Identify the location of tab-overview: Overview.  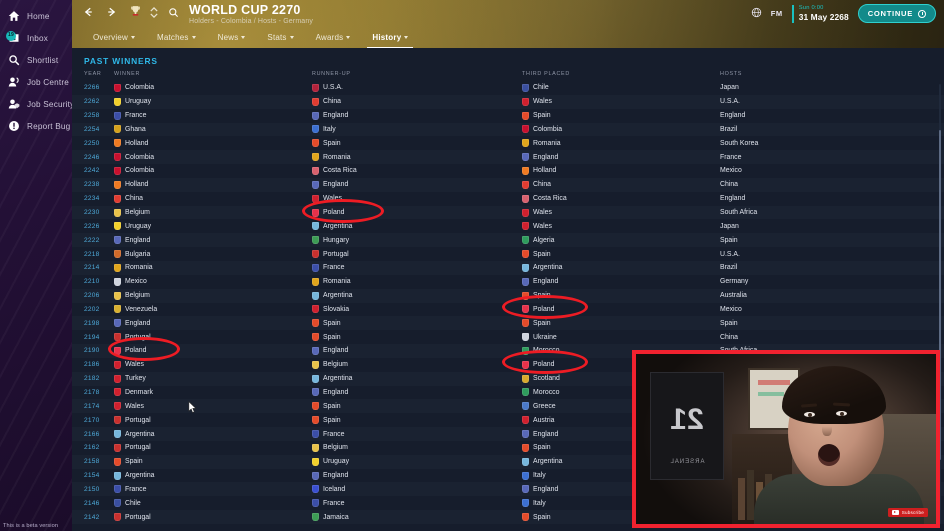
(114, 37).